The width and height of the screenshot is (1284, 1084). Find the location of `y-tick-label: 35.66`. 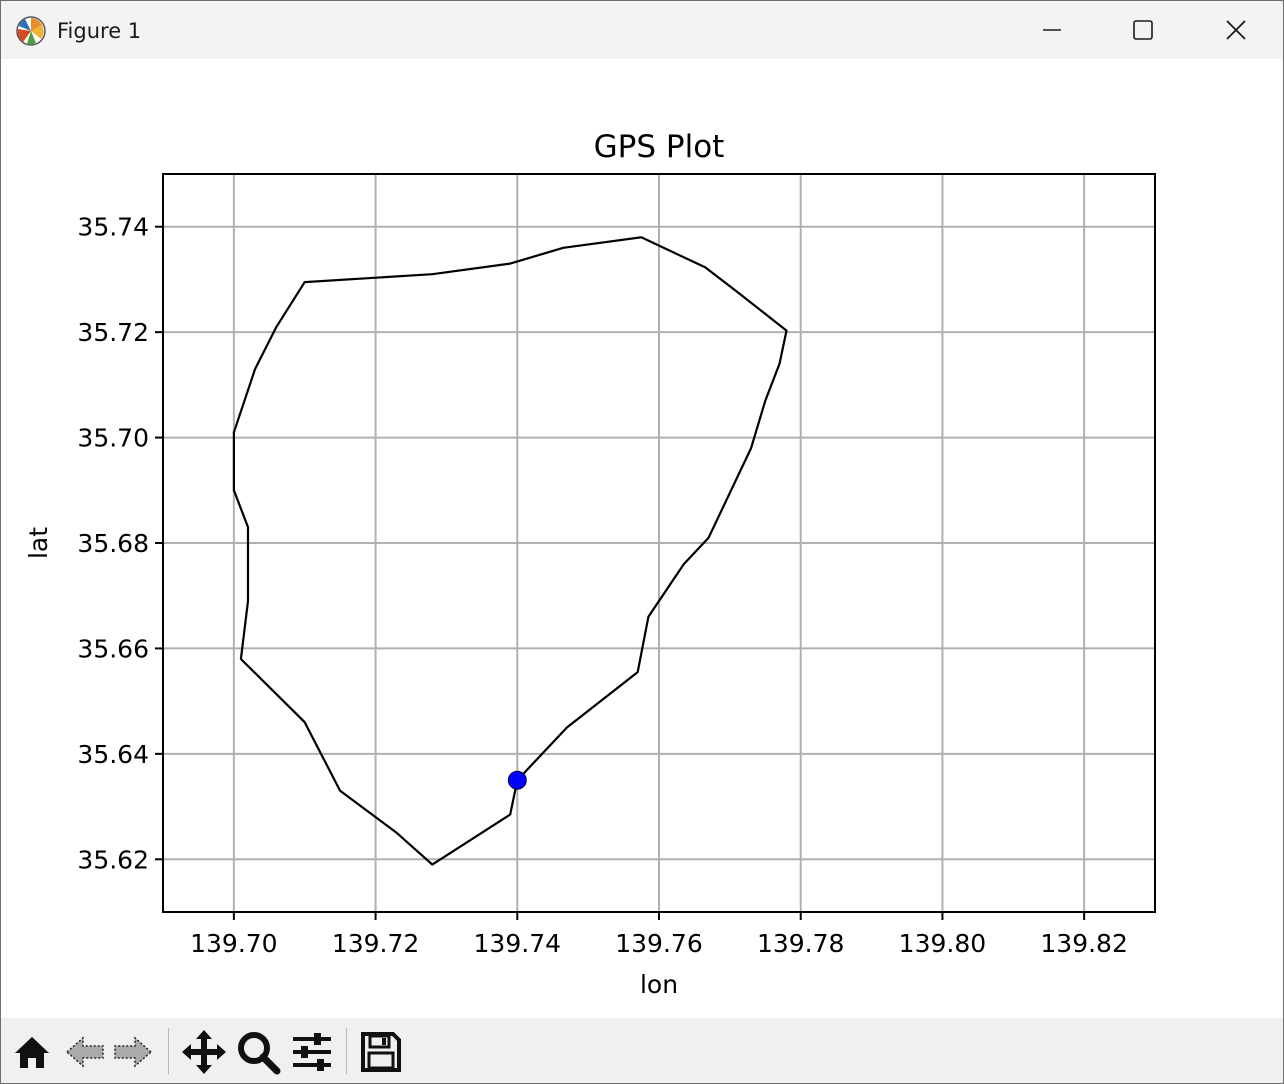

y-tick-label: 35.66 is located at coordinates (113, 648).